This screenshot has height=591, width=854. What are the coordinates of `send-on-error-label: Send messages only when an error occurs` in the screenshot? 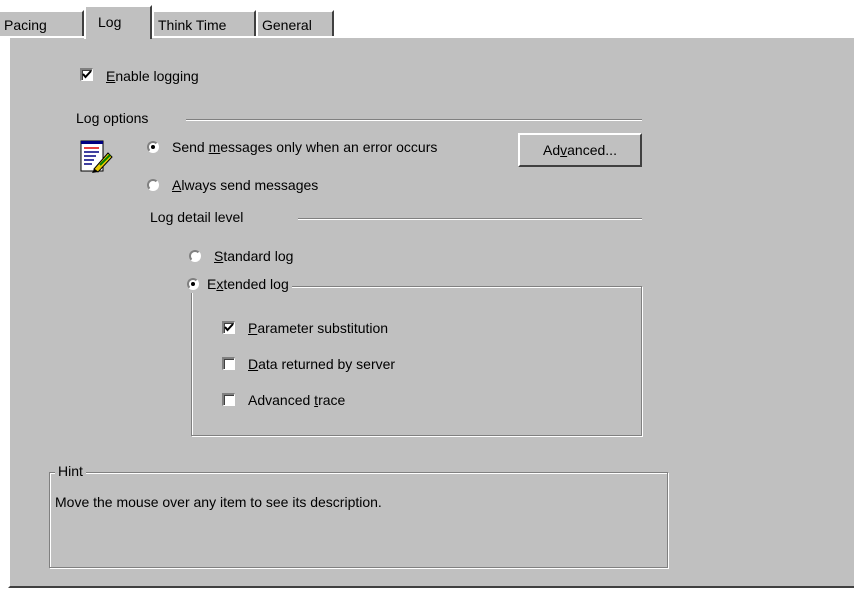 It's located at (305, 147).